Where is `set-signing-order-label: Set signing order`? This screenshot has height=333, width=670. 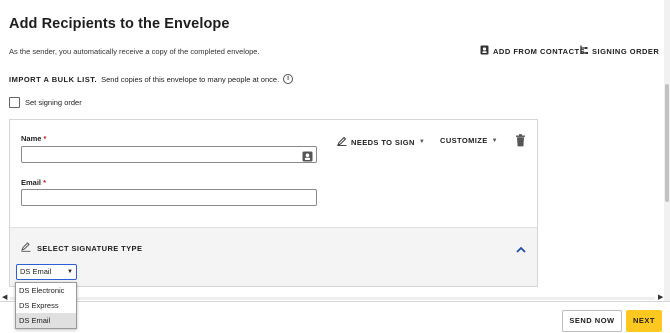 set-signing-order-label: Set signing order is located at coordinates (53, 102).